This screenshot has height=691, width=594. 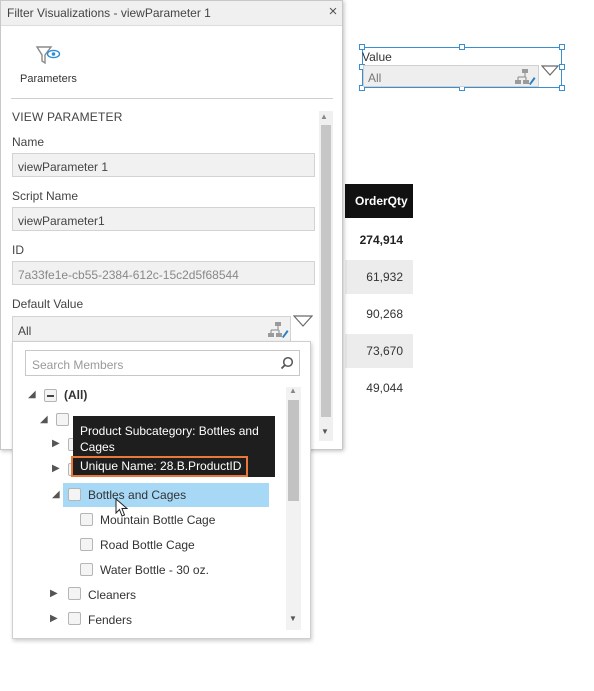 What do you see at coordinates (379, 277) in the screenshot?
I see `table-row: 61,932` at bounding box center [379, 277].